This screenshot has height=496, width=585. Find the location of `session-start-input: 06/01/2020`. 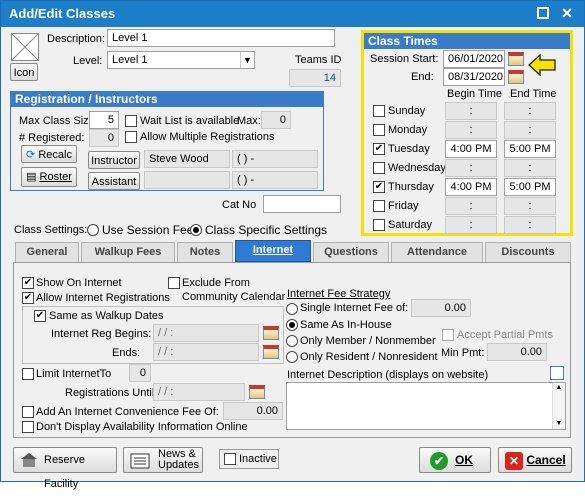

session-start-input: 06/01/2020 is located at coordinates (474, 59).